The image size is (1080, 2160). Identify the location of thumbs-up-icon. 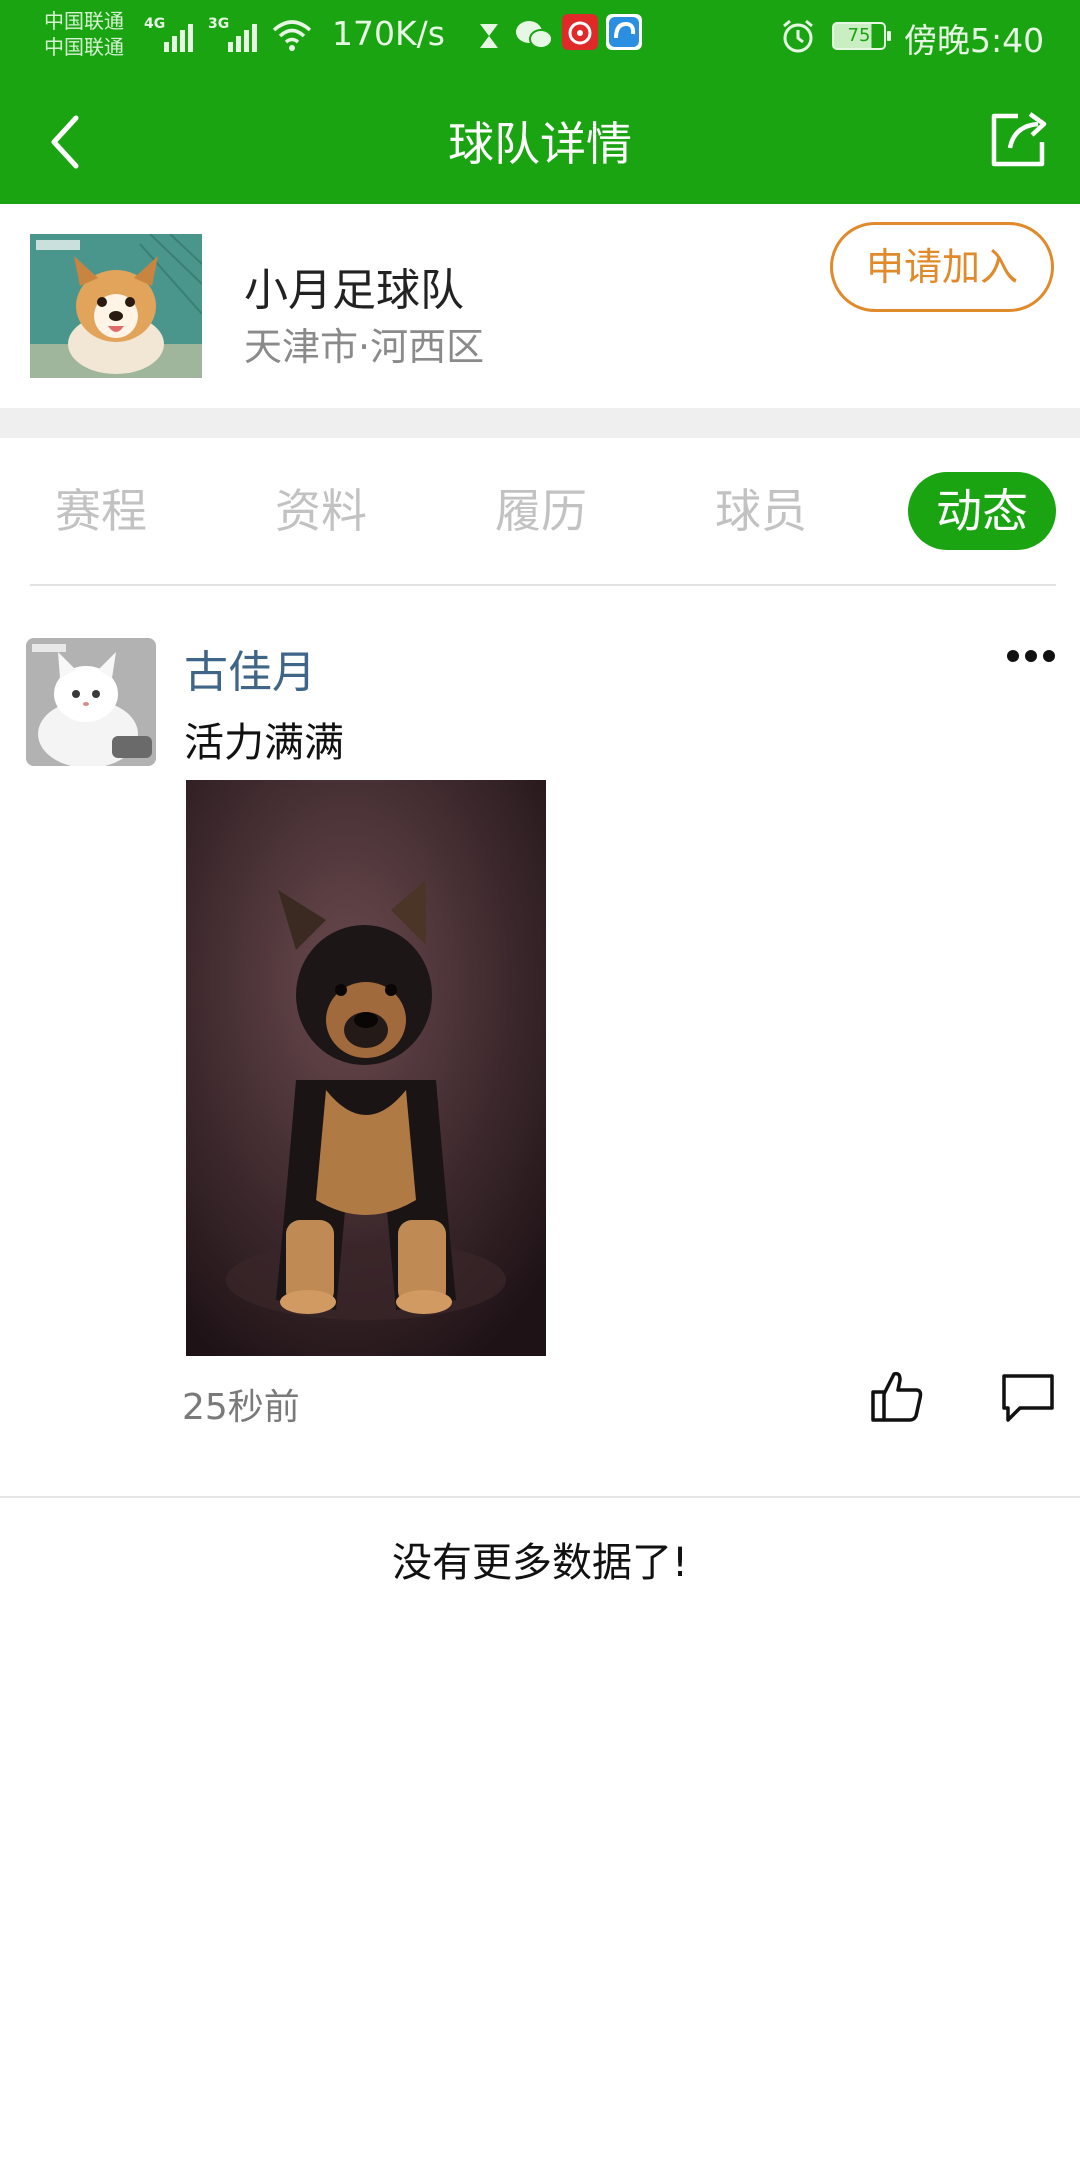
(897, 1396).